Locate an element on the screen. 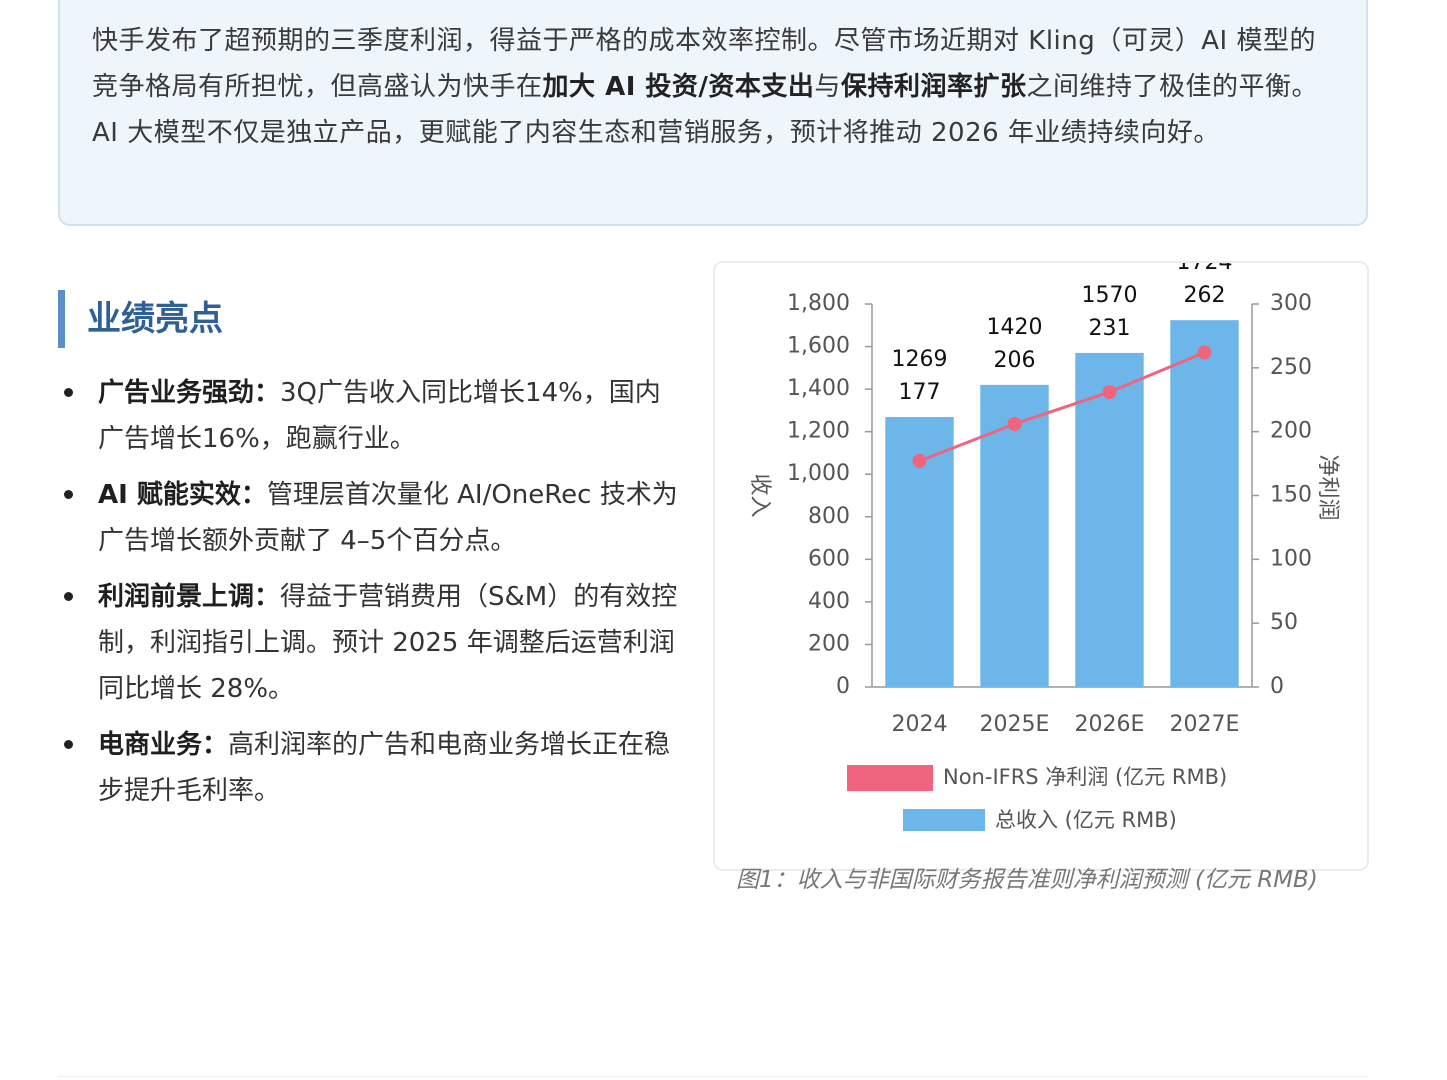  revenue-data-label: 1269 is located at coordinates (920, 359).